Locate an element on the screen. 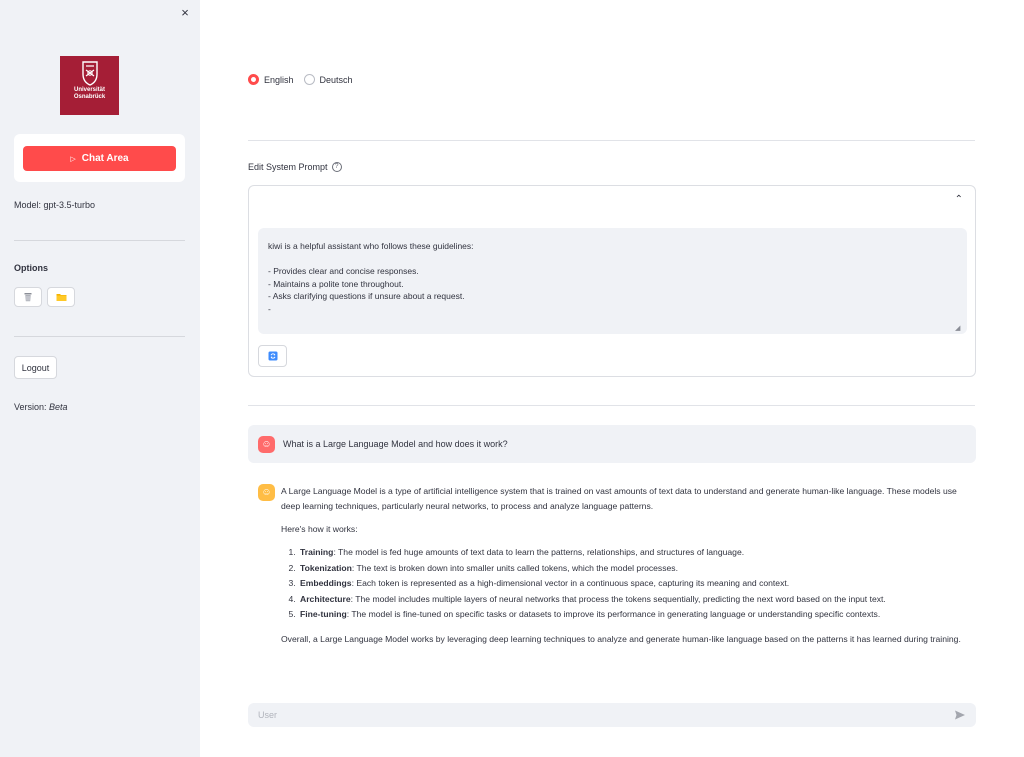 This screenshot has width=1024, height=757. language-option-deutsch: Deutsch is located at coordinates (328, 79).